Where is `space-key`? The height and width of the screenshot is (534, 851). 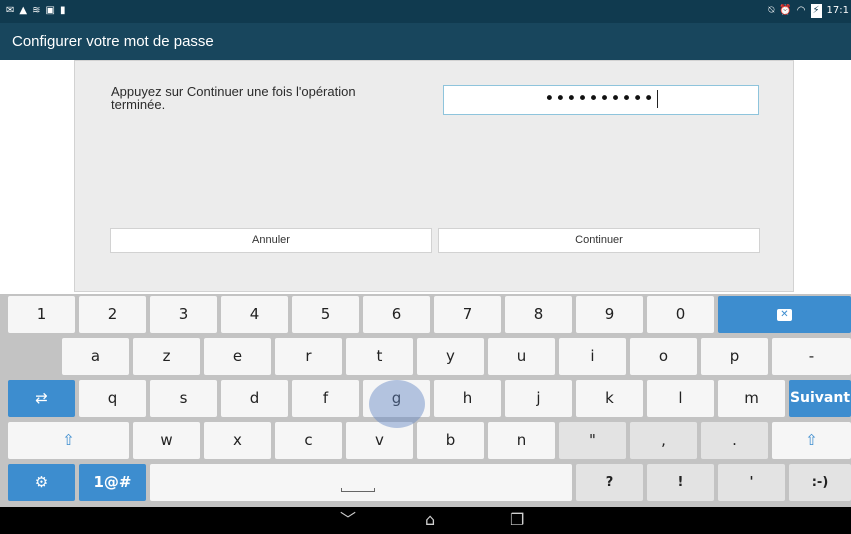
space-key is located at coordinates (361, 482).